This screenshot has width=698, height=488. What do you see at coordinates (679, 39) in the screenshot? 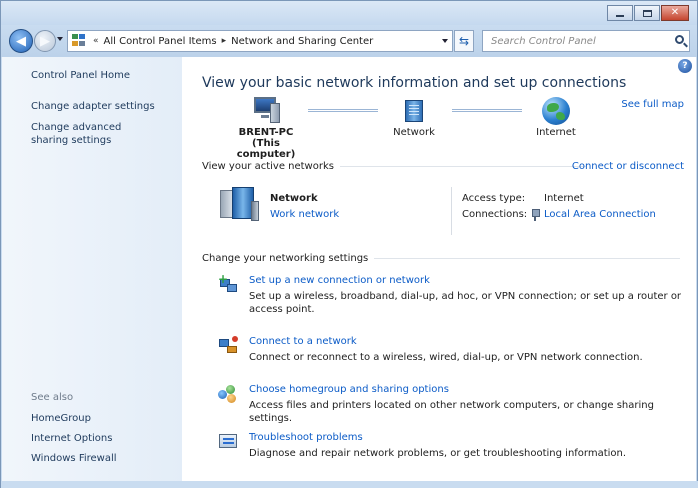
I see `search-icon` at bounding box center [679, 39].